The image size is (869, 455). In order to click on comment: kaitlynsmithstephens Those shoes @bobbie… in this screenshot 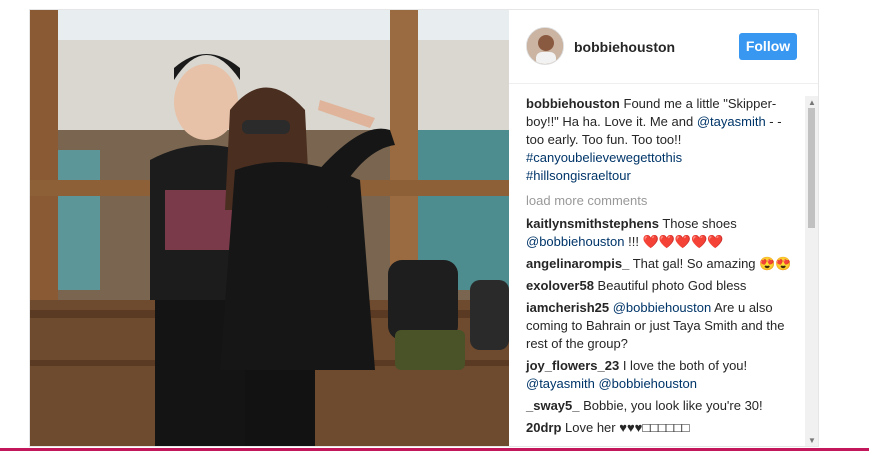, I will do `click(662, 233)`.